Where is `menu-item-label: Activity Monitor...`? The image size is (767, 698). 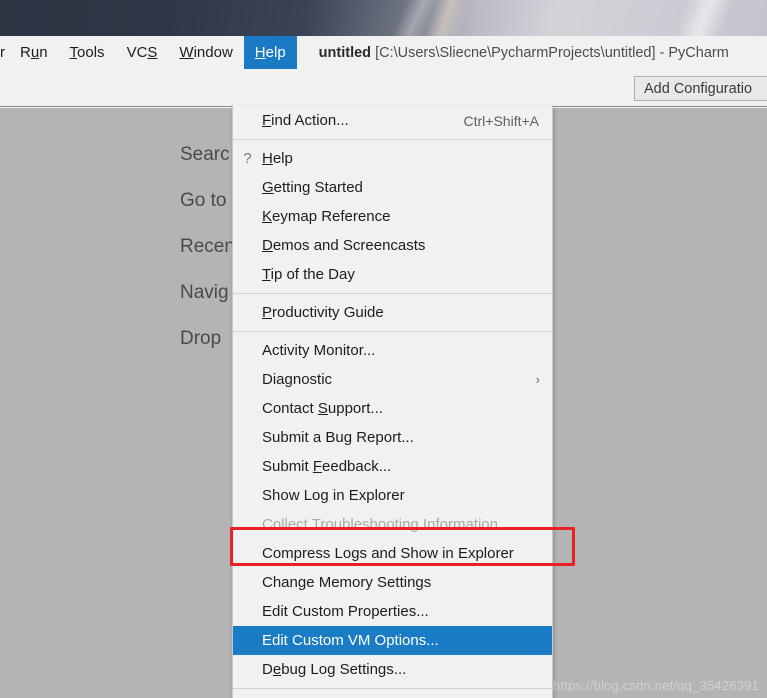 menu-item-label: Activity Monitor... is located at coordinates (319, 350).